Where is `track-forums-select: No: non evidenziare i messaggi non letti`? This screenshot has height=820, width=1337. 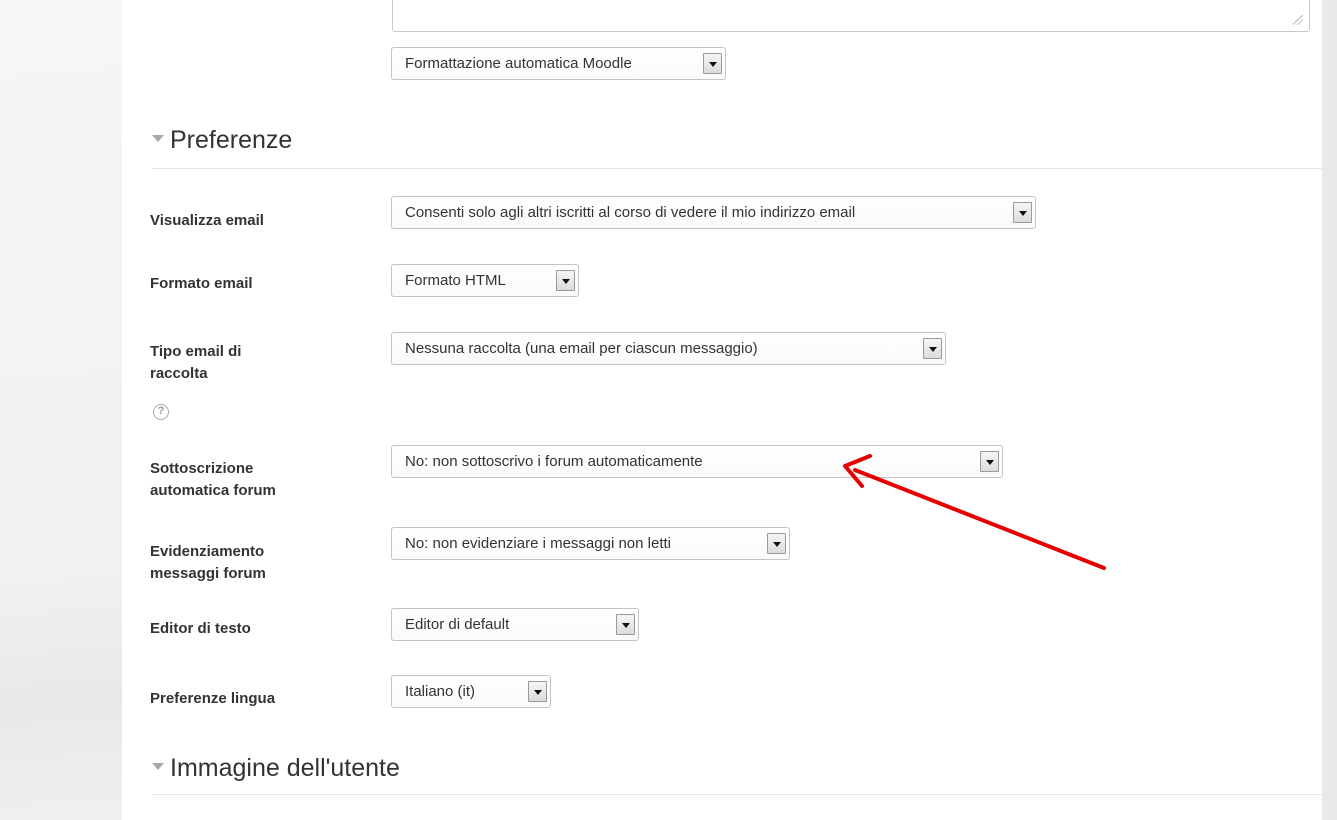 track-forums-select: No: non evidenziare i messaggi non letti is located at coordinates (590, 543).